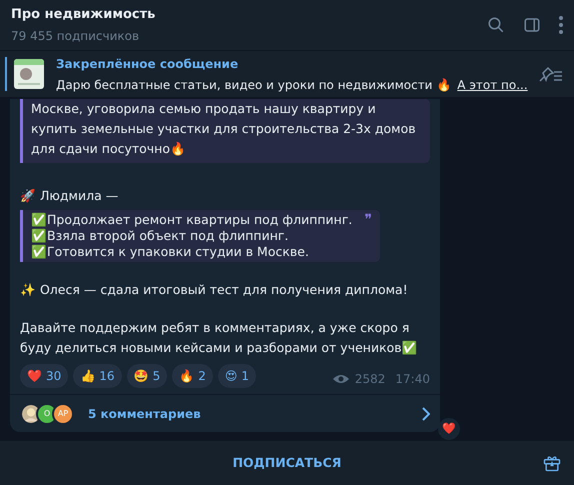 This screenshot has width=574, height=485. Describe the element at coordinates (550, 74) in the screenshot. I see `pin-list-icon` at that location.